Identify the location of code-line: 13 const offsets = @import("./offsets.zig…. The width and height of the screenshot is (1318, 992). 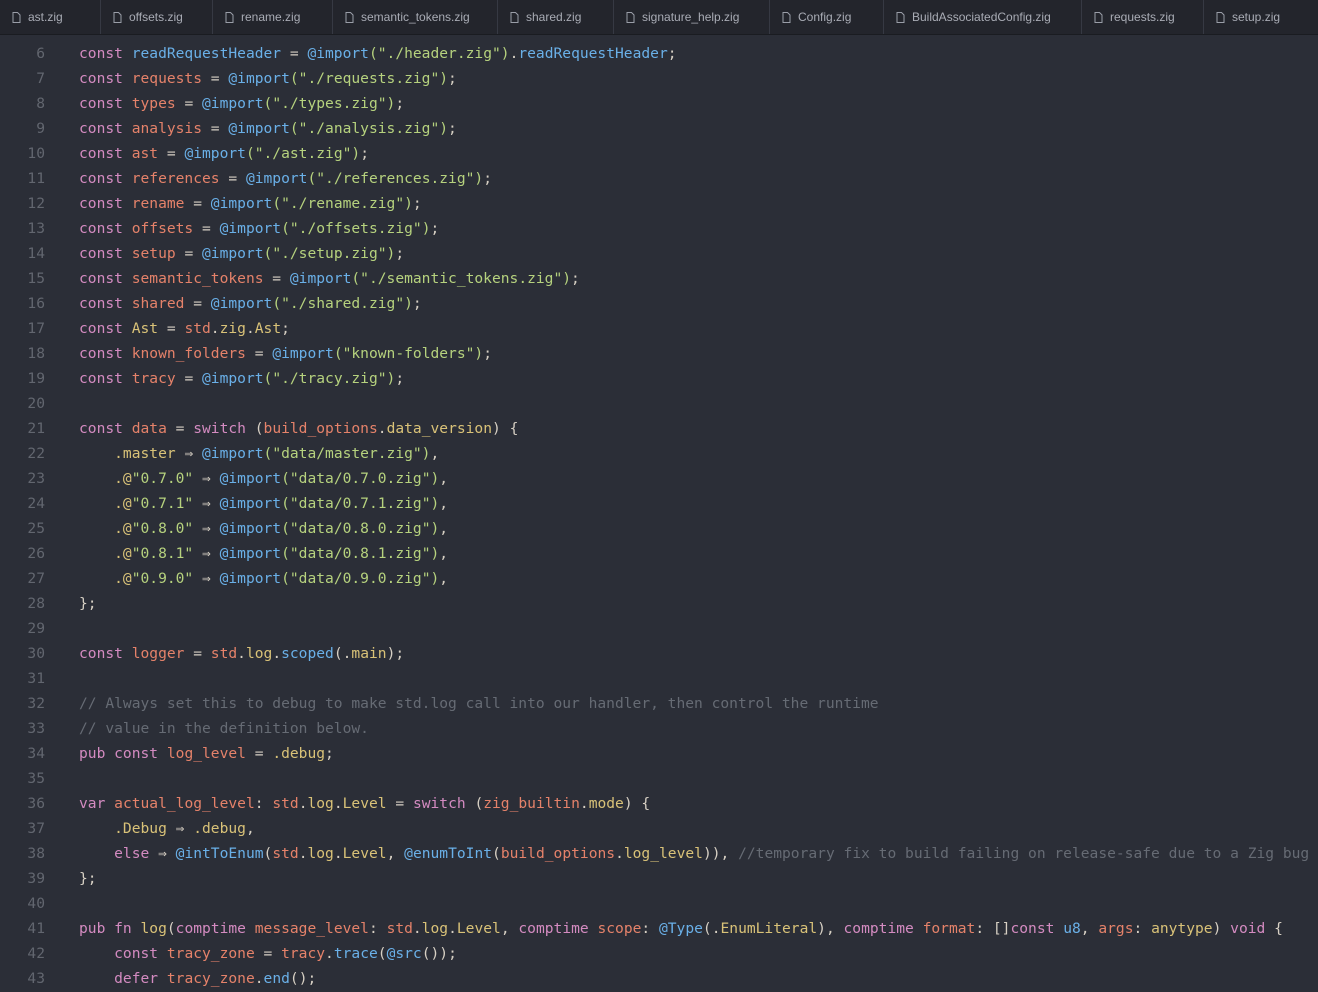
(659, 228).